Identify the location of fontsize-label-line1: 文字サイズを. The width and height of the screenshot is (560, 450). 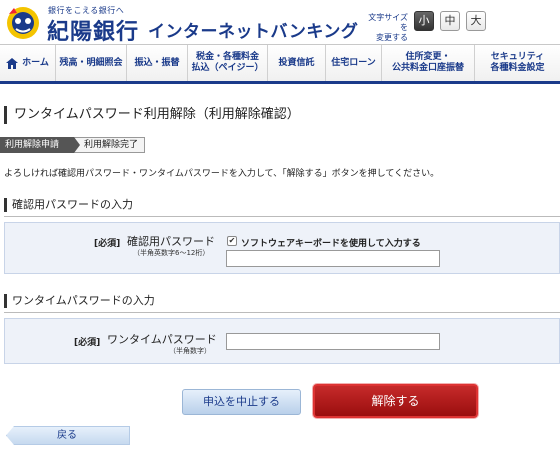
(388, 22).